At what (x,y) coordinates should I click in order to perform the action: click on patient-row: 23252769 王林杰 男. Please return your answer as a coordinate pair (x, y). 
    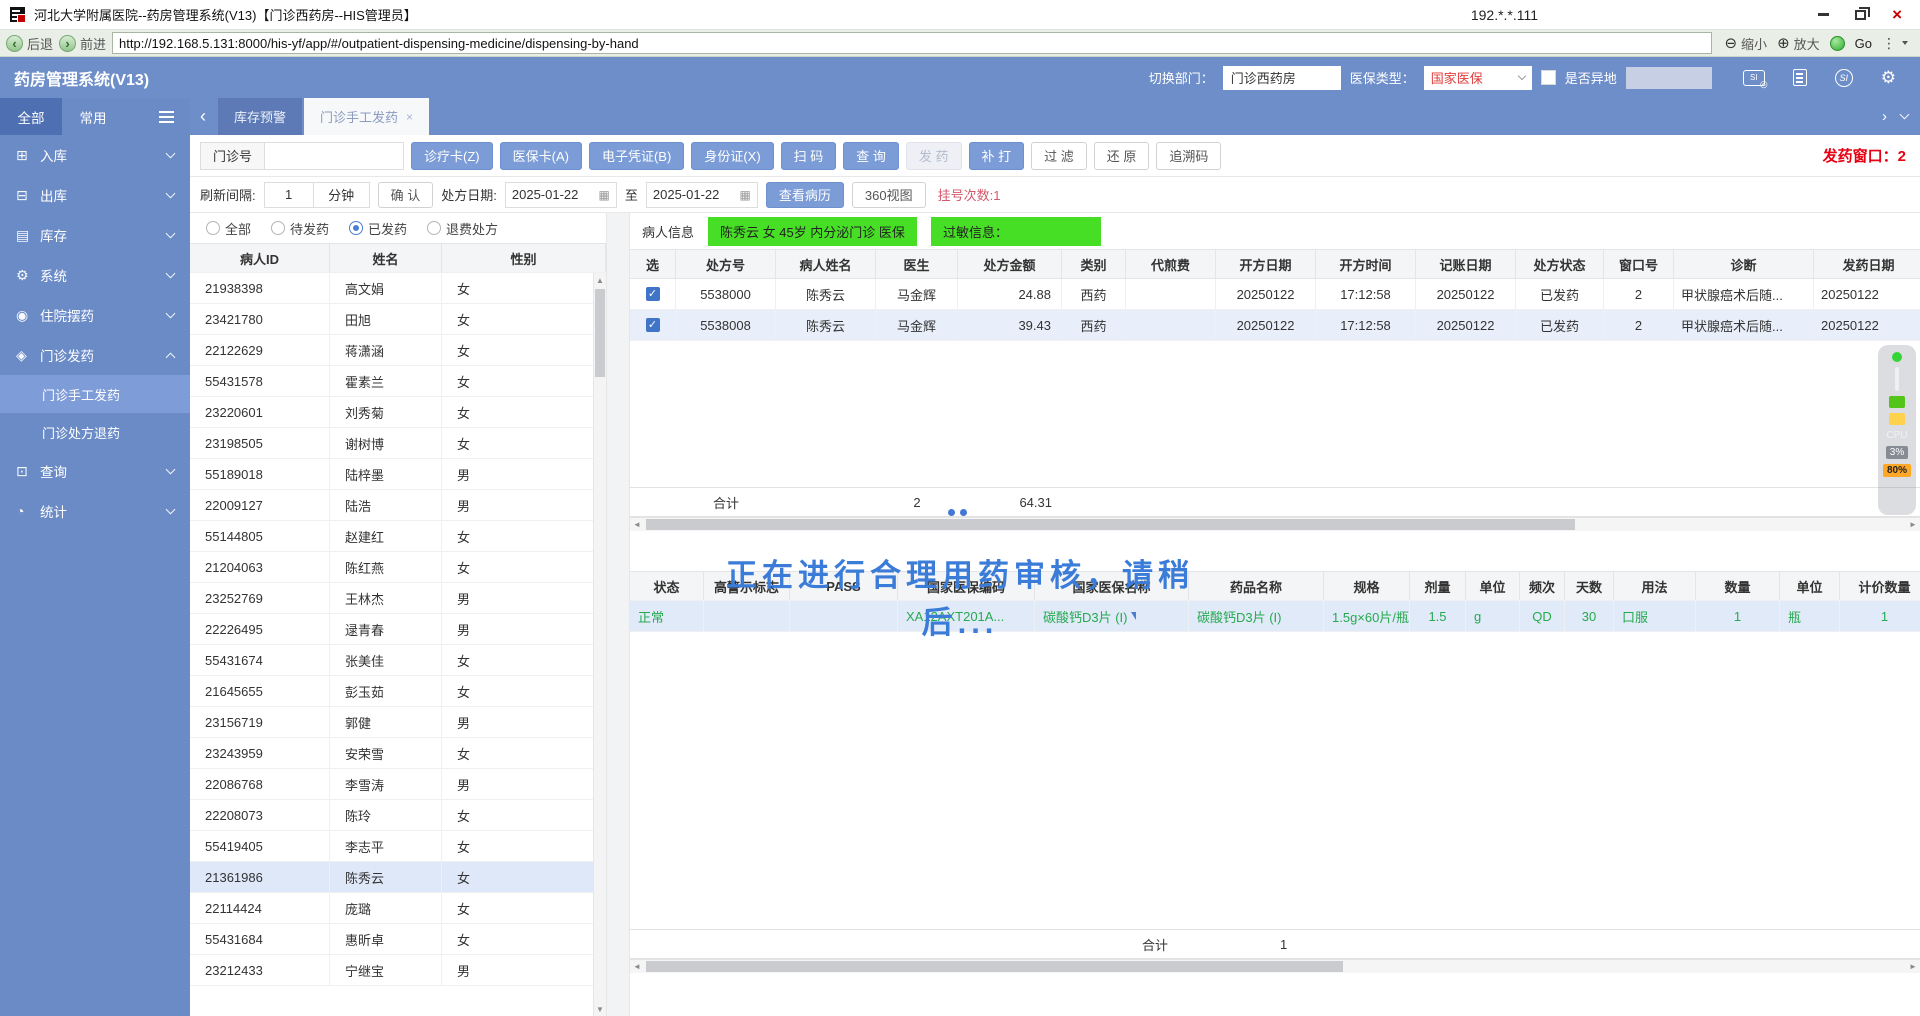
    Looking at the image, I should click on (398, 598).